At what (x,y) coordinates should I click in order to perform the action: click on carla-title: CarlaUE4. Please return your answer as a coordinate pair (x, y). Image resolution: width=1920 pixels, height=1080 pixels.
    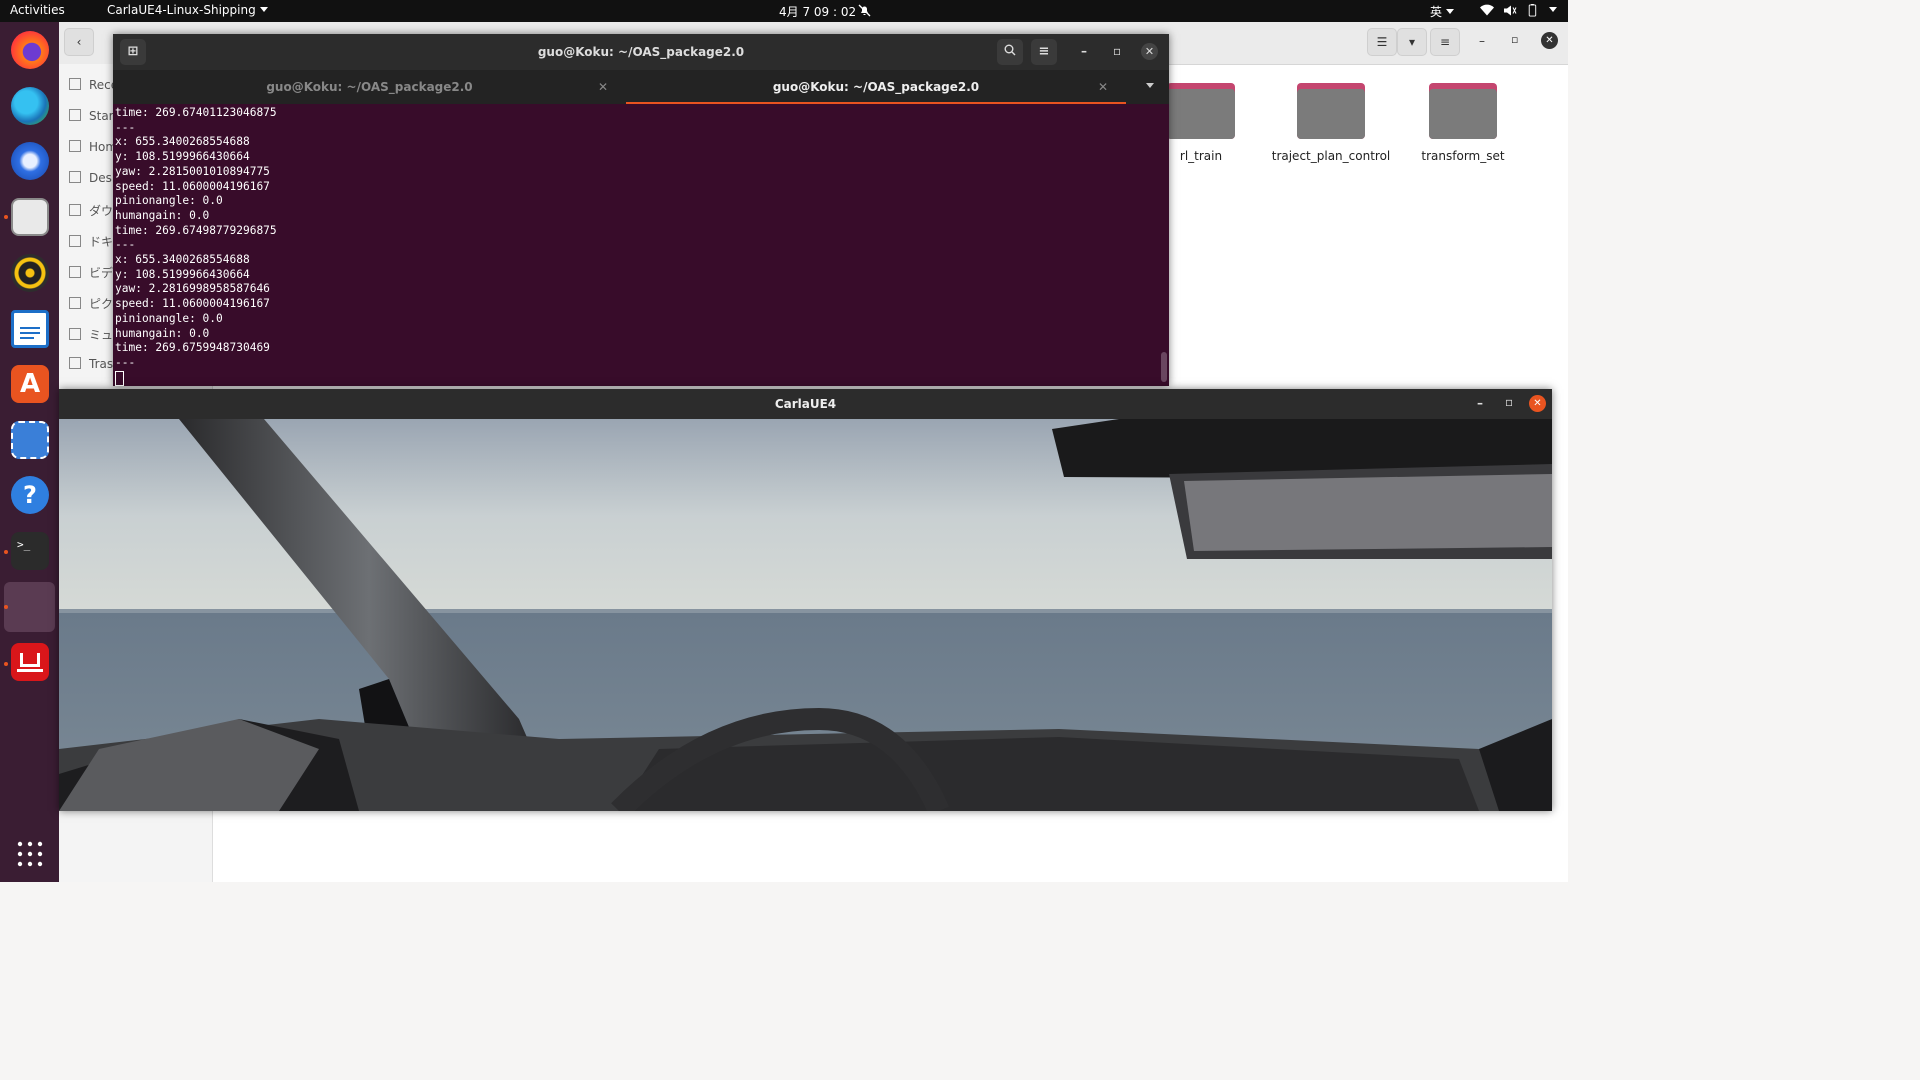
    Looking at the image, I should click on (805, 404).